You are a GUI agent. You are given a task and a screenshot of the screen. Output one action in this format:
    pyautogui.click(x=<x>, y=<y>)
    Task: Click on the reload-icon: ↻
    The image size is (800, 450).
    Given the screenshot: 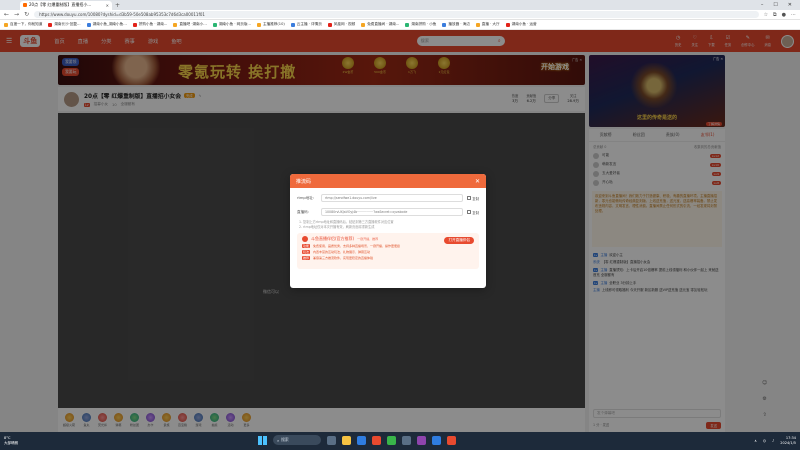 What is the action you would take?
    pyautogui.click(x=26, y=14)
    